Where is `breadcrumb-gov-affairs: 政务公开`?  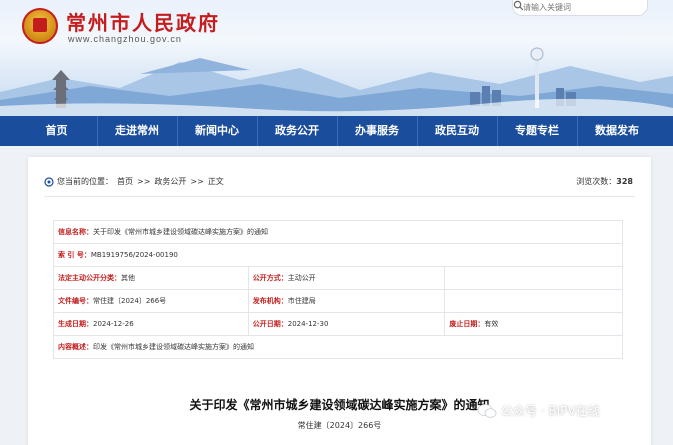
breadcrumb-gov-affairs: 政务公开 is located at coordinates (170, 181).